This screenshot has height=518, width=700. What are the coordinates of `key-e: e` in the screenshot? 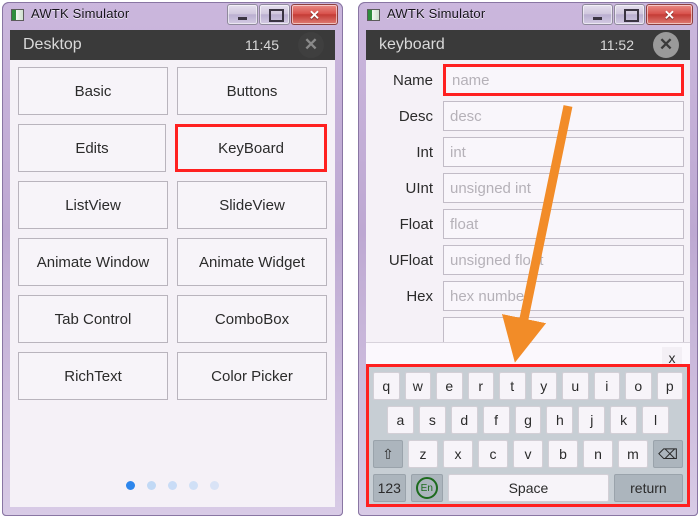 It's located at (449, 386).